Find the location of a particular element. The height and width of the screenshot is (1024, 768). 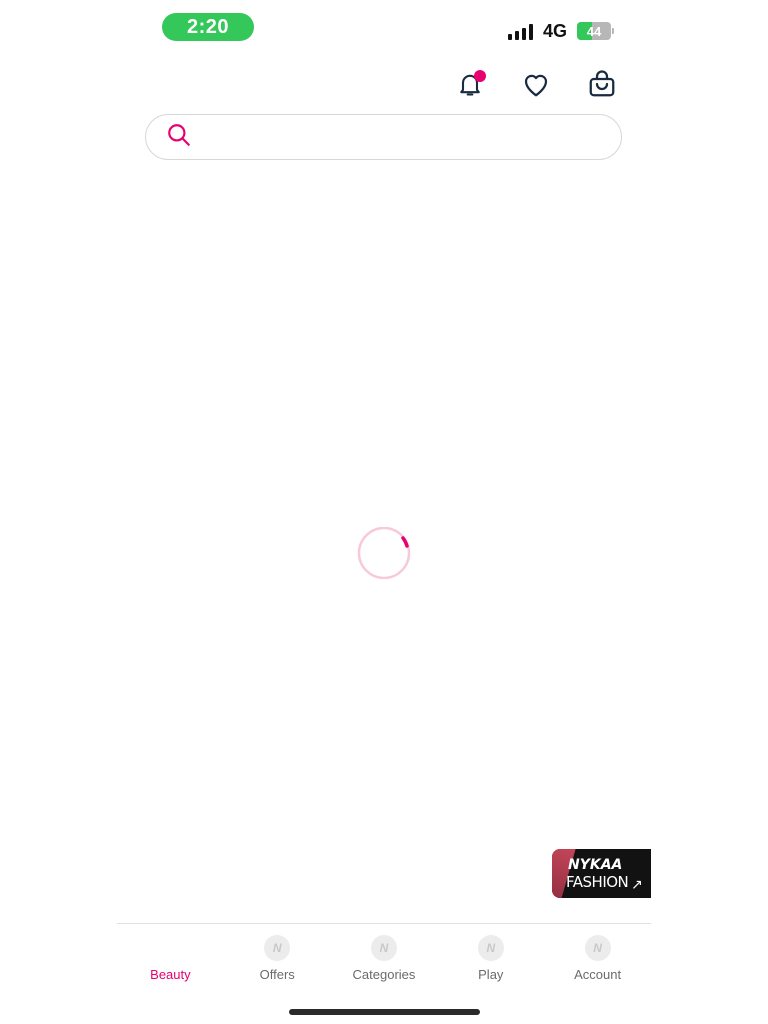

shopping-bag-icon is located at coordinates (602, 84).